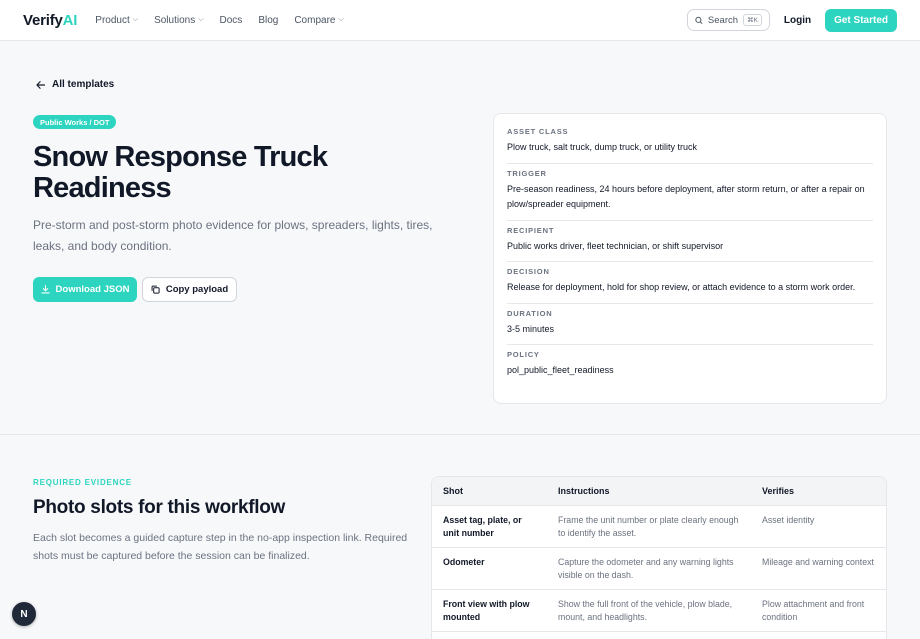 The height and width of the screenshot is (639, 920). What do you see at coordinates (489, 610) in the screenshot?
I see `cell-shot: Front view with plow mounted` at bounding box center [489, 610].